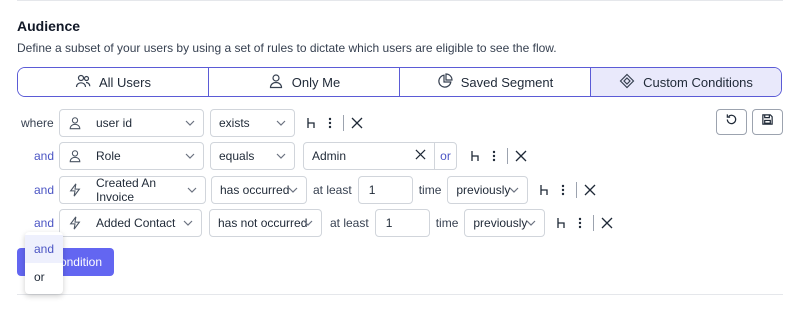 This screenshot has height=311, width=800. I want to click on save-segment-button, so click(767, 122).